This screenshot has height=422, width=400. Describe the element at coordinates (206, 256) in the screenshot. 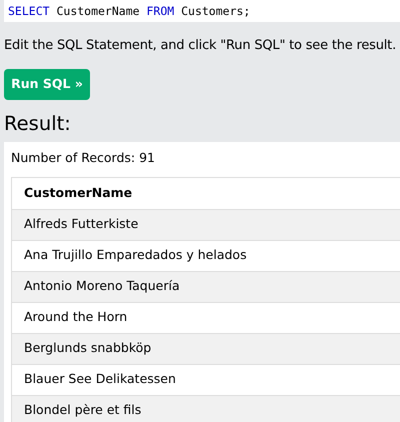

I see `table-cell: Ana Trujillo Emparedados y helados` at that location.